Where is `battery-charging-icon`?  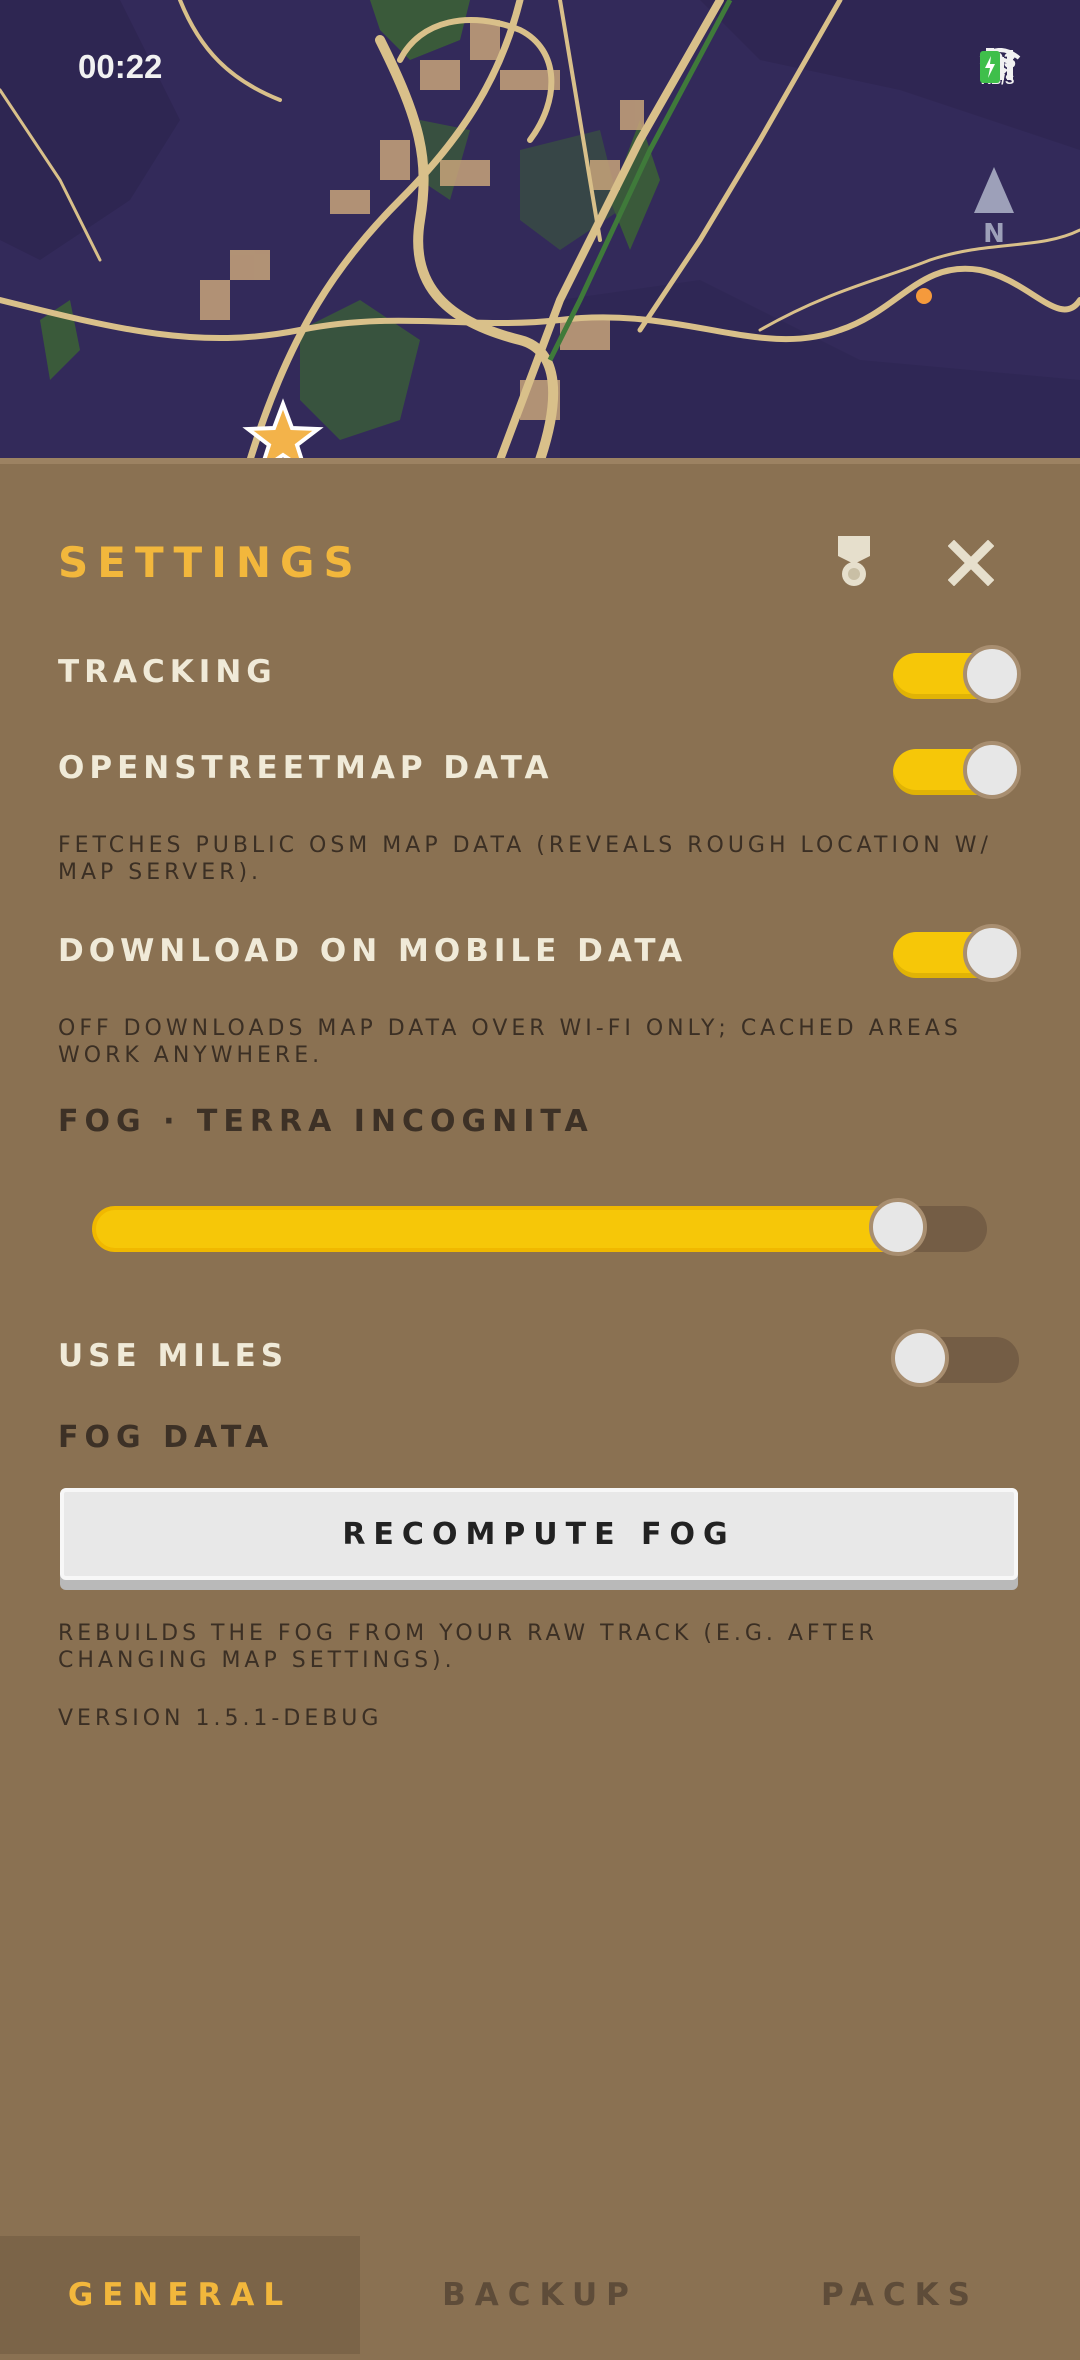 battery-charging-icon is located at coordinates (990, 65).